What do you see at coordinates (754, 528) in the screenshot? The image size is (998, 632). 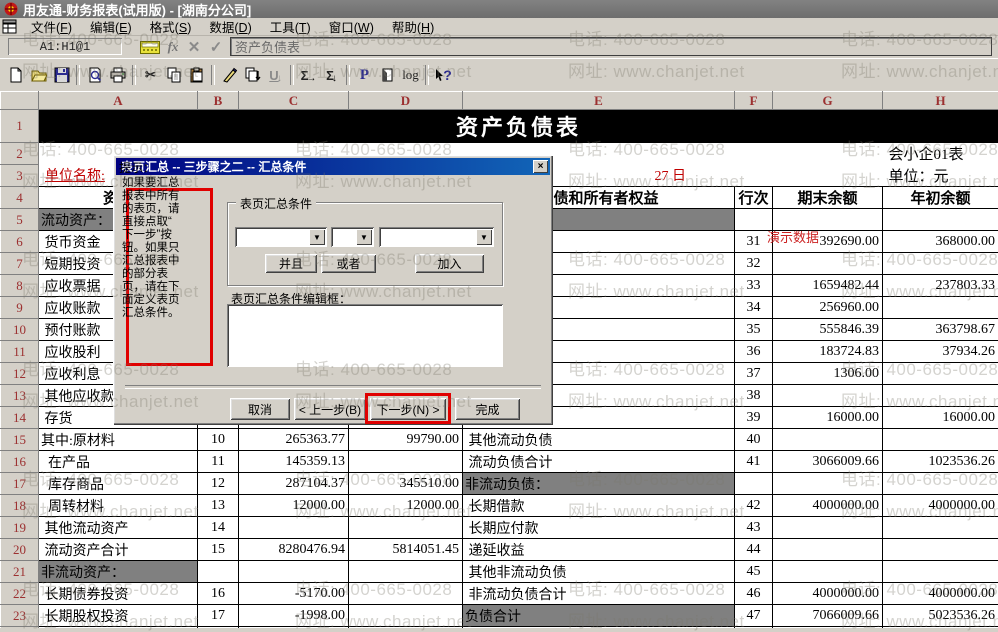 I see `cell-F19: 43` at bounding box center [754, 528].